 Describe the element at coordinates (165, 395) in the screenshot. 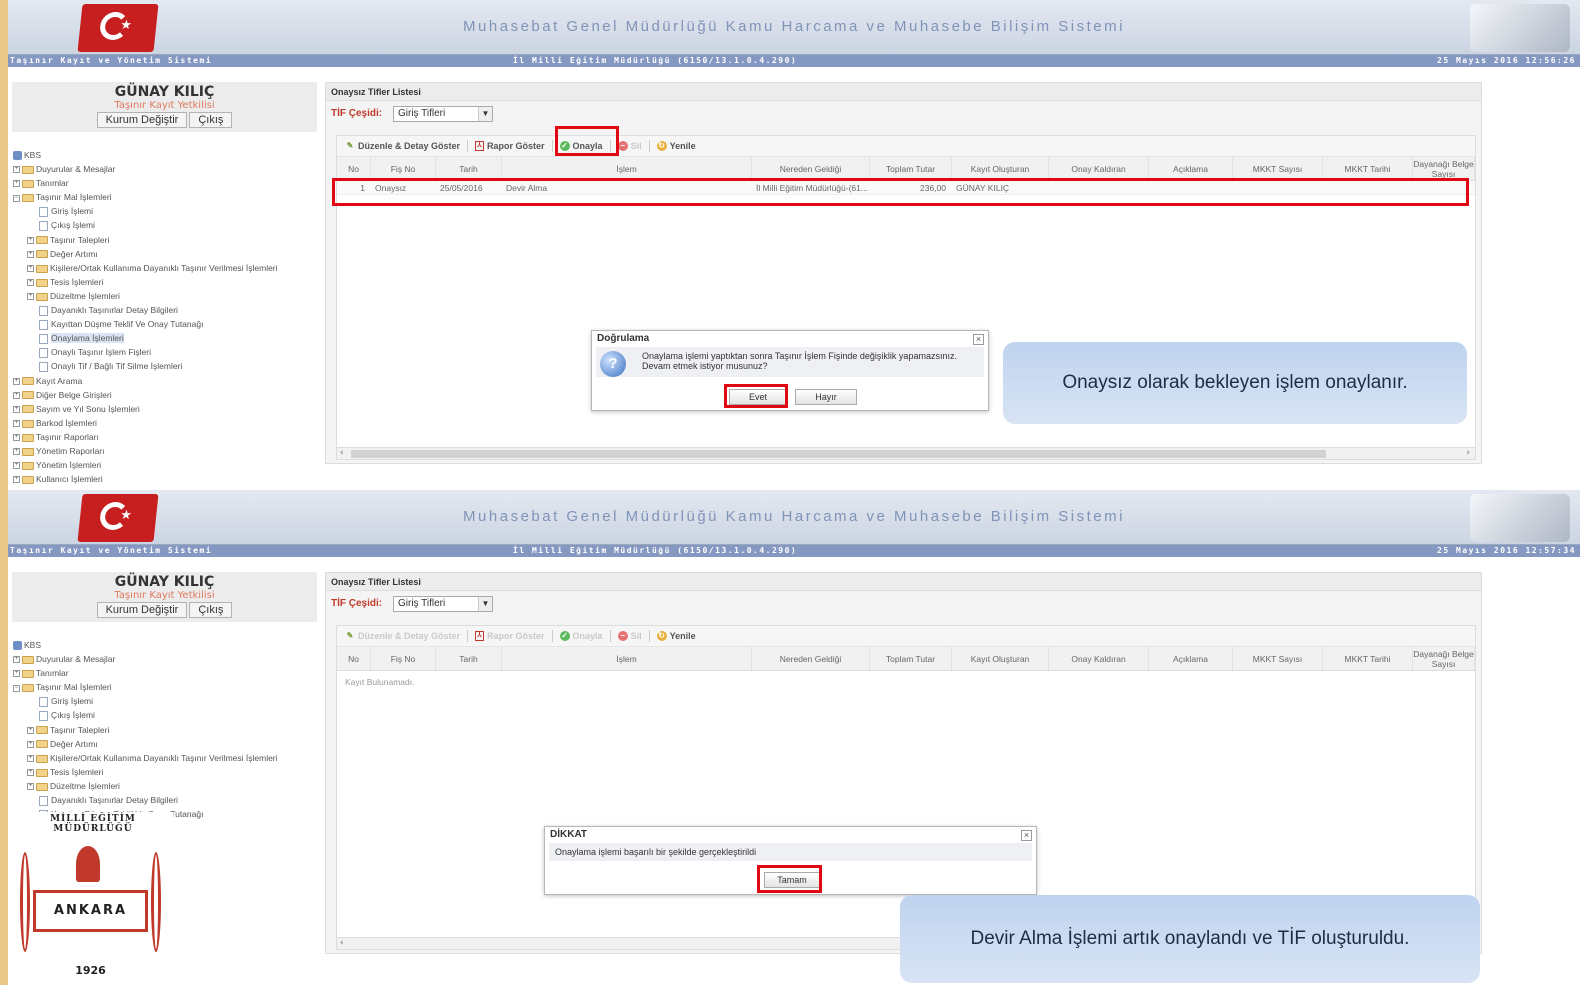

I see `tree-item: + Diğer Belge Girişleri` at that location.